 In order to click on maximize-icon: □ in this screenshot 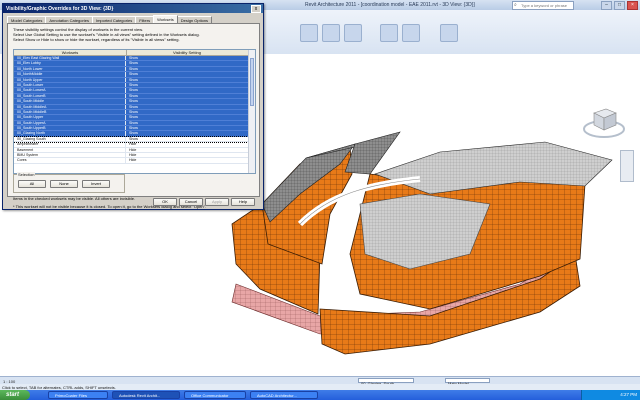, I will do `click(619, 5)`.